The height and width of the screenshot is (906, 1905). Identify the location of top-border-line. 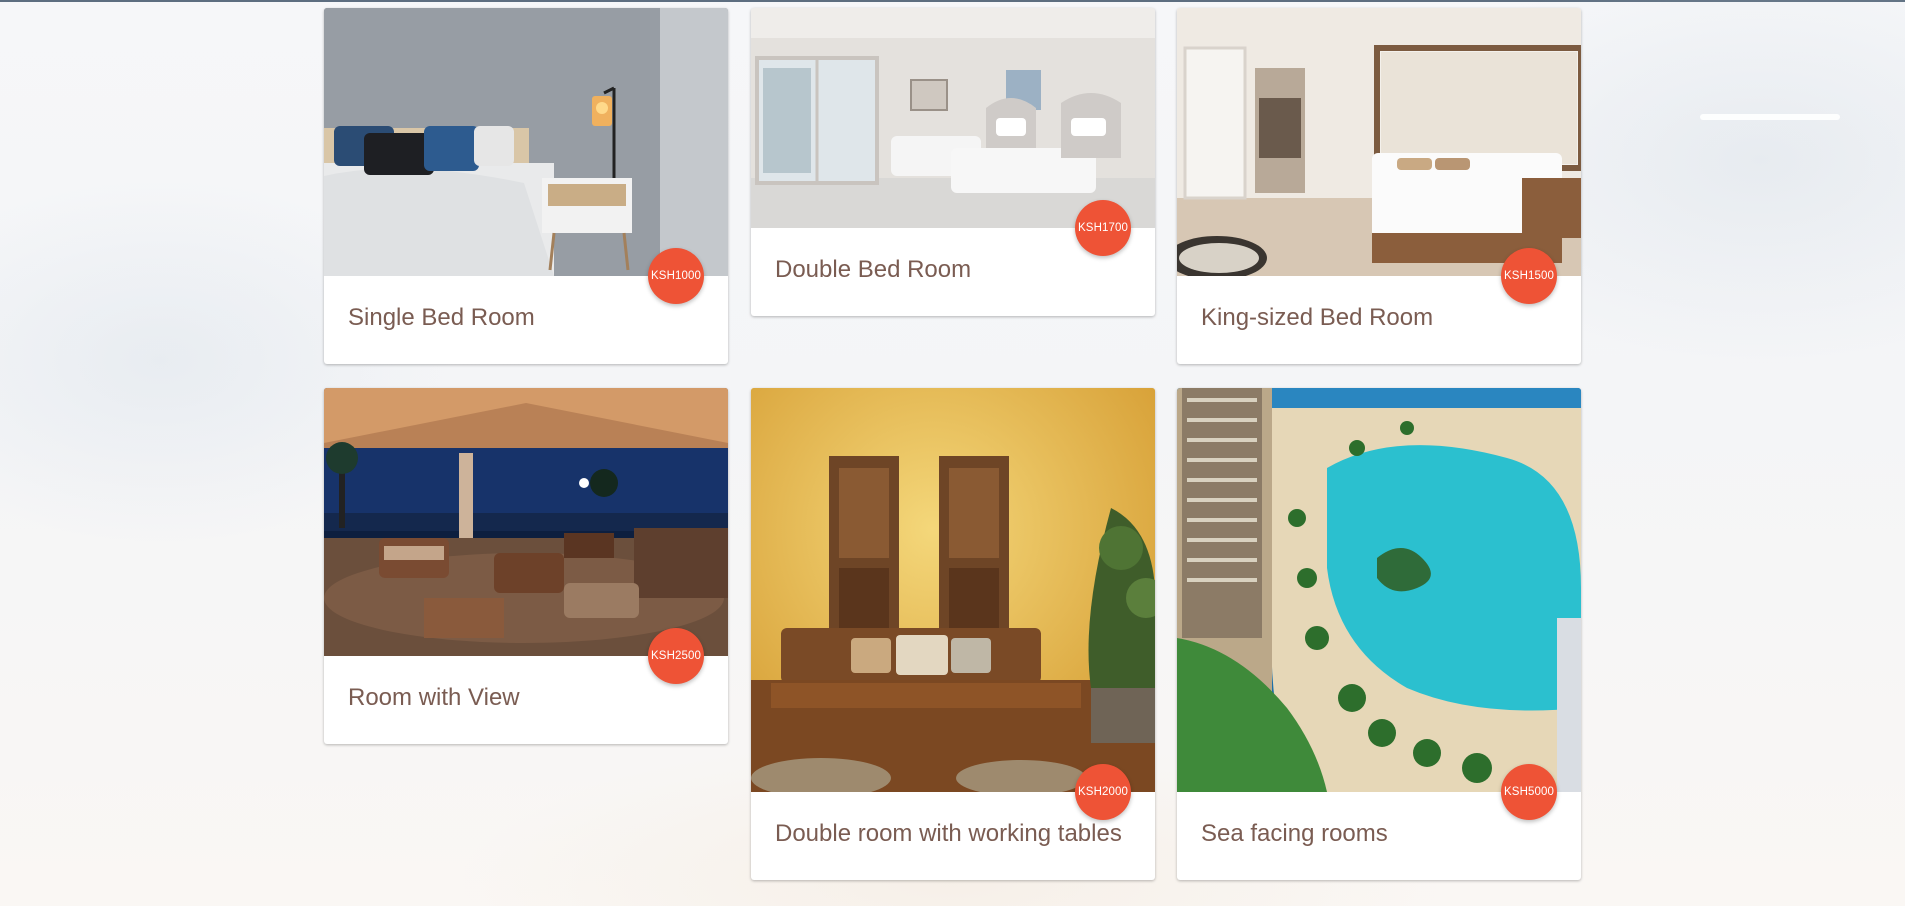
(952, 1).